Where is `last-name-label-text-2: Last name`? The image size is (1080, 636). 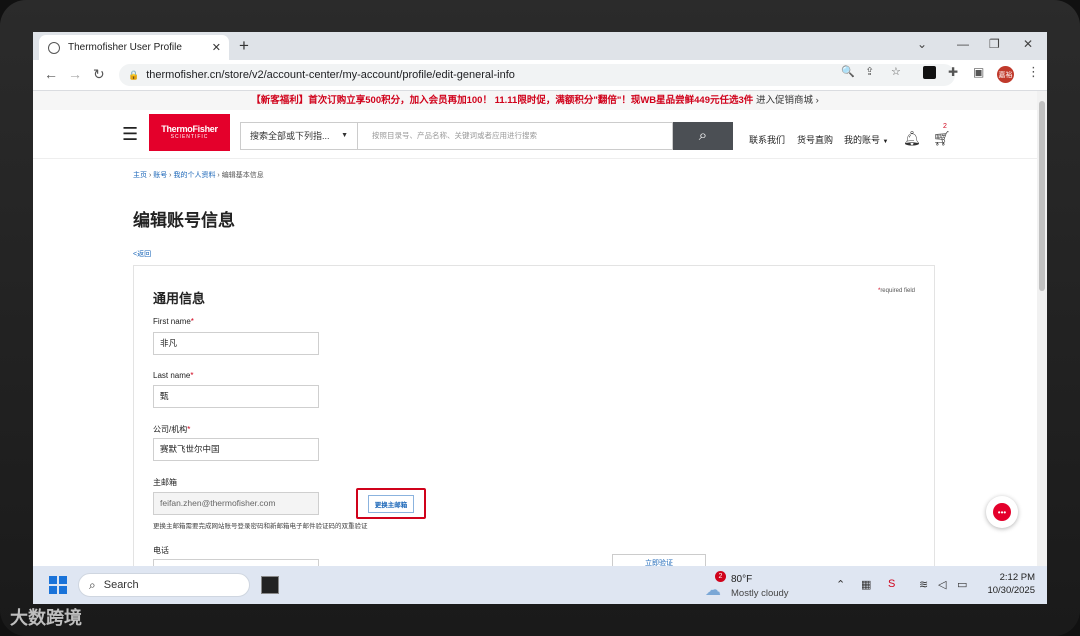 last-name-label-text-2: Last name is located at coordinates (172, 375).